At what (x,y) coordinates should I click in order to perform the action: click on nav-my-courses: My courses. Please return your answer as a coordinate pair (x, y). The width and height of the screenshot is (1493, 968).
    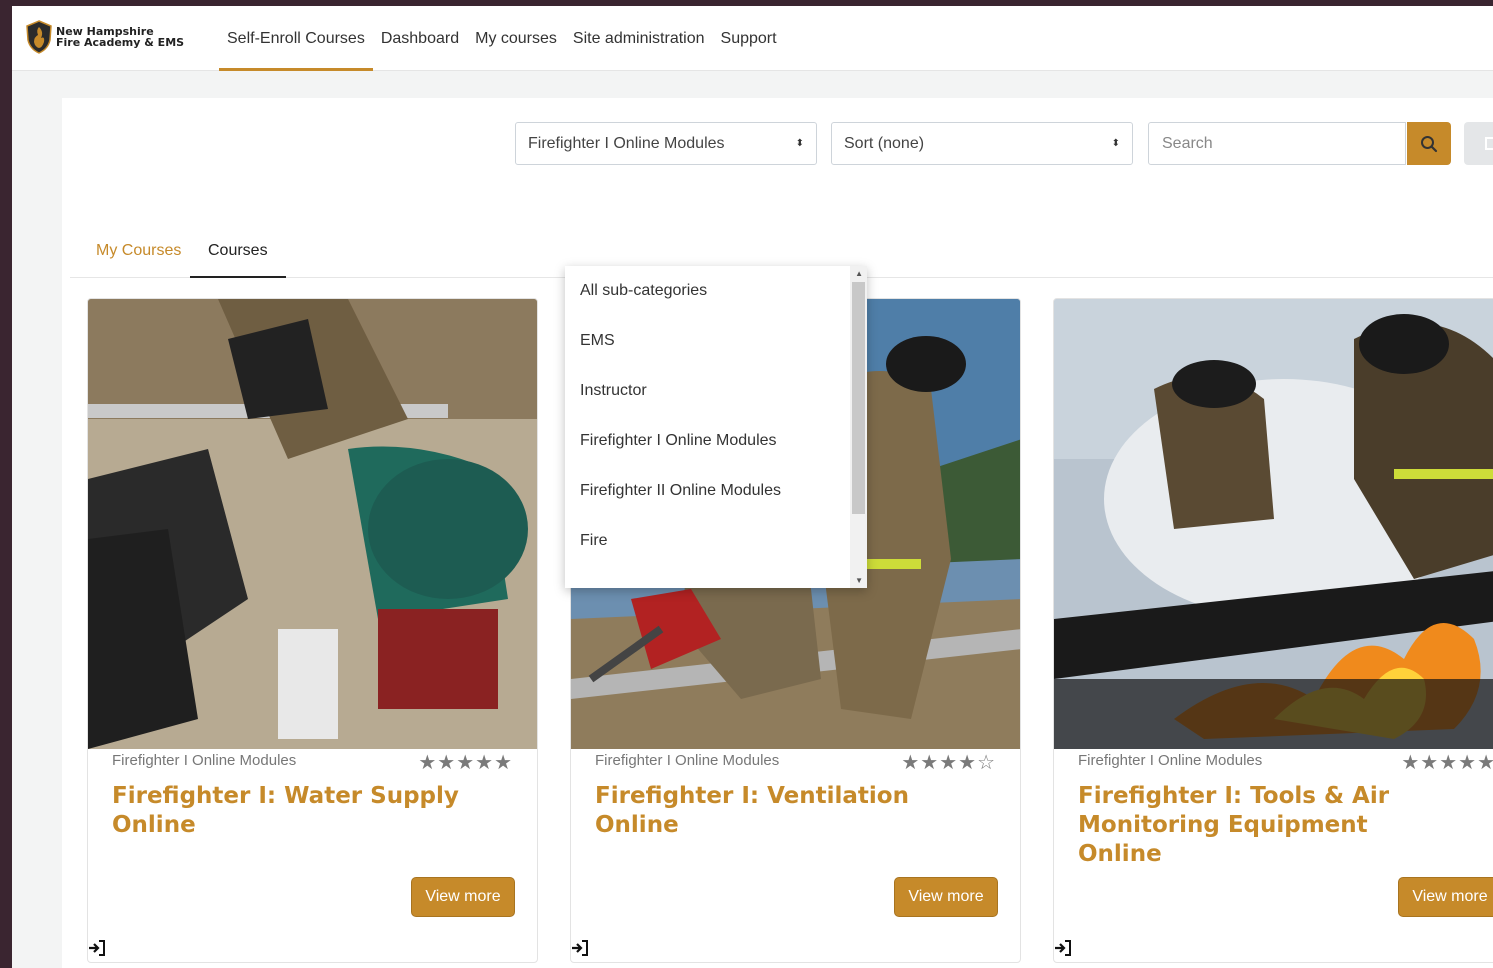
    Looking at the image, I should click on (516, 38).